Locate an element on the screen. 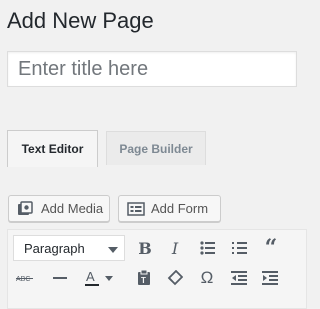  svg-text: ABC is located at coordinates (23, 279).